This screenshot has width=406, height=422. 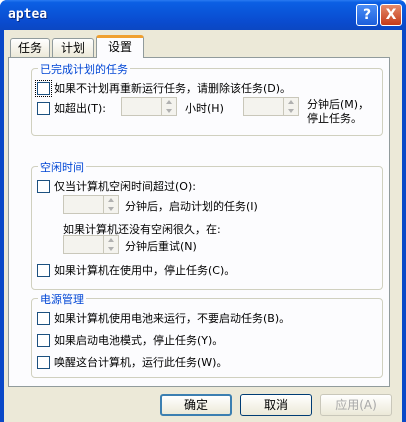 What do you see at coordinates (145, 270) in the screenshot?
I see `stop-if-in-use-label: 如果计算机在使用中，停止任务(C)。` at bounding box center [145, 270].